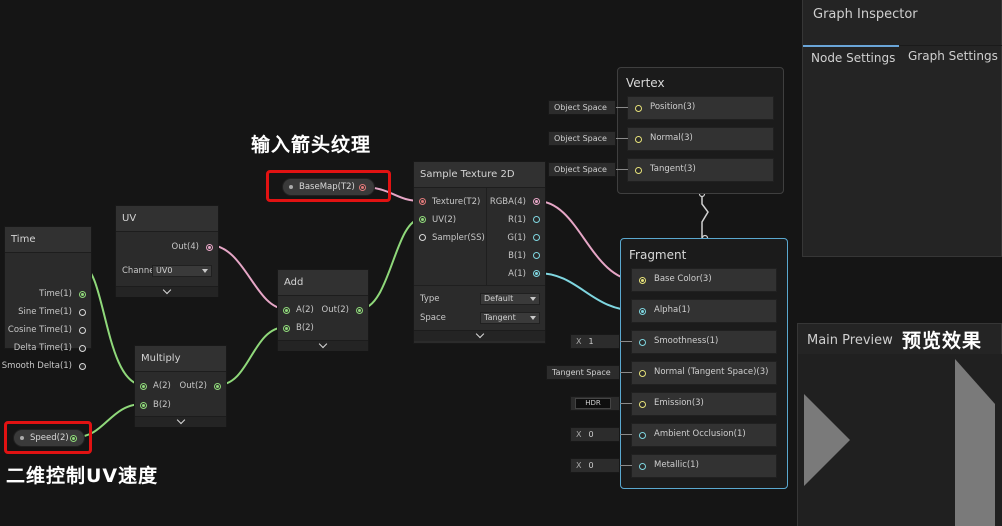  Describe the element at coordinates (642, 404) in the screenshot. I see `emission-input-port` at that location.